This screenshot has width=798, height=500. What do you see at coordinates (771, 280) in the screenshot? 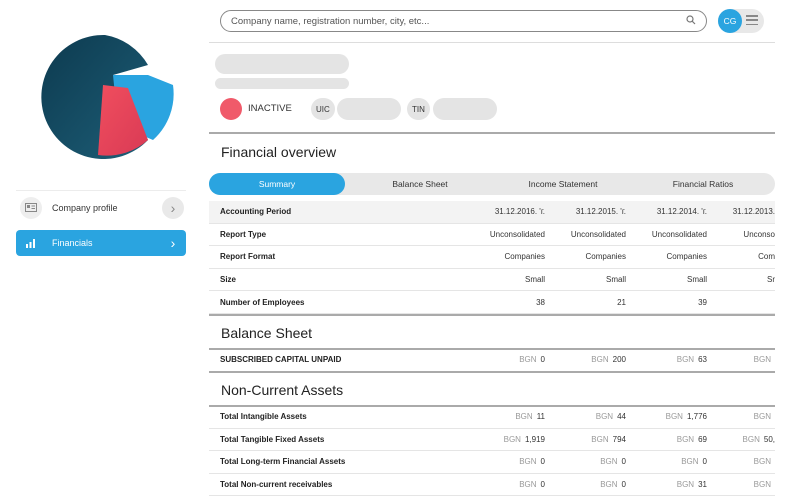
I see `table-cell: Sr` at bounding box center [771, 280].